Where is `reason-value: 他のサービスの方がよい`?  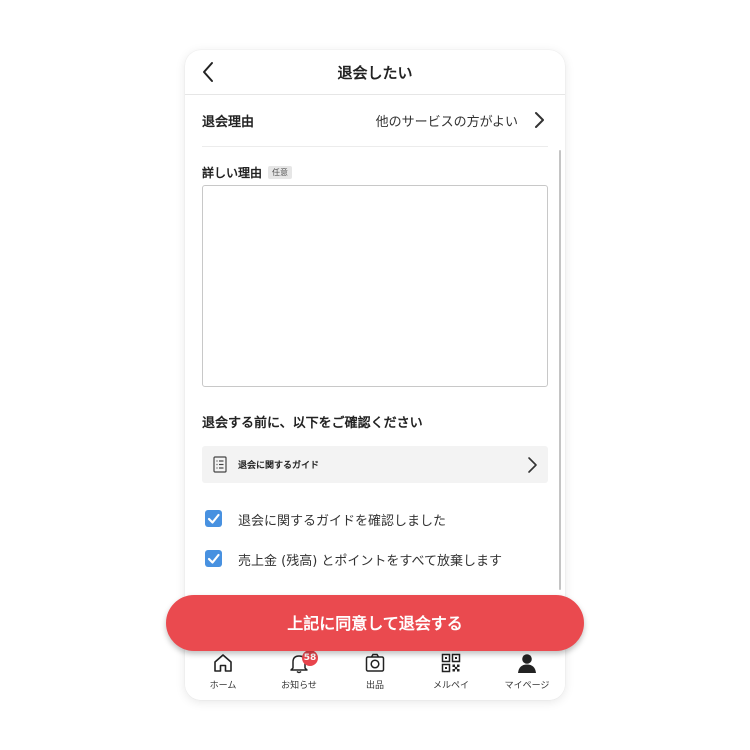 reason-value: 他のサービスの方がよい is located at coordinates (446, 122).